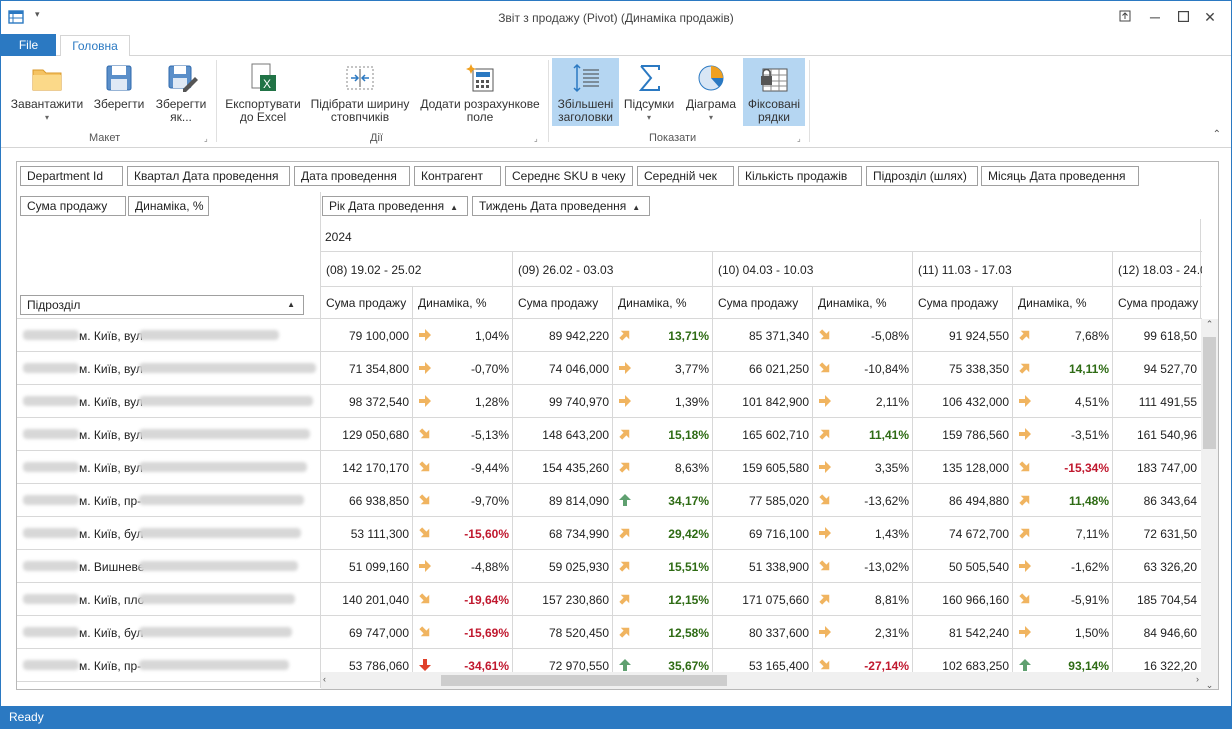 This screenshot has width=1232, height=729. Describe the element at coordinates (263, 91) in the screenshot. I see `export-excel-button: X Експортувати до Excel` at that location.